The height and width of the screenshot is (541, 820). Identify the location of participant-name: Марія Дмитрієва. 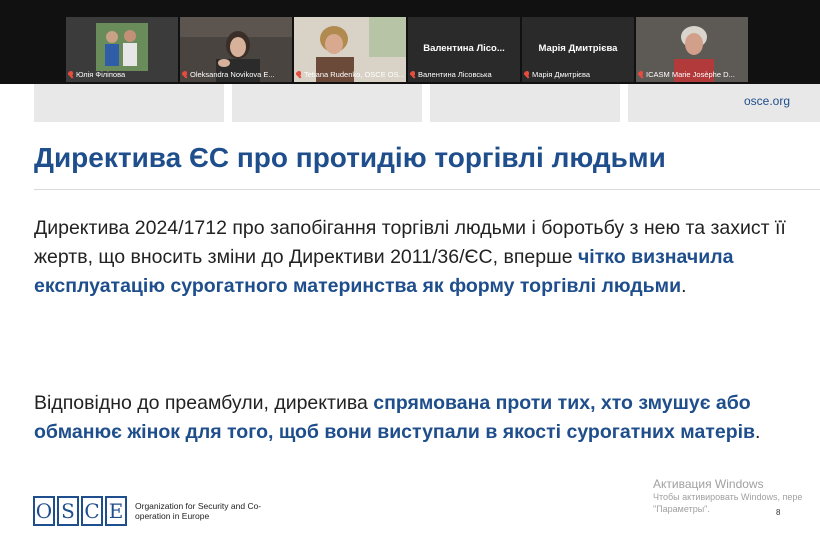
(578, 74).